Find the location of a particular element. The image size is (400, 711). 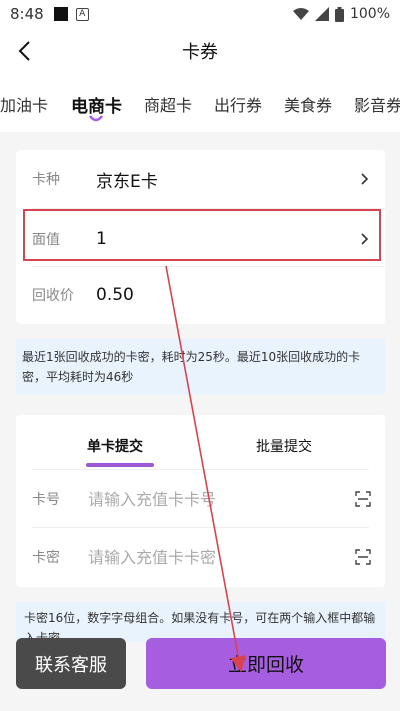

app-notification-icon: A is located at coordinates (82, 14).